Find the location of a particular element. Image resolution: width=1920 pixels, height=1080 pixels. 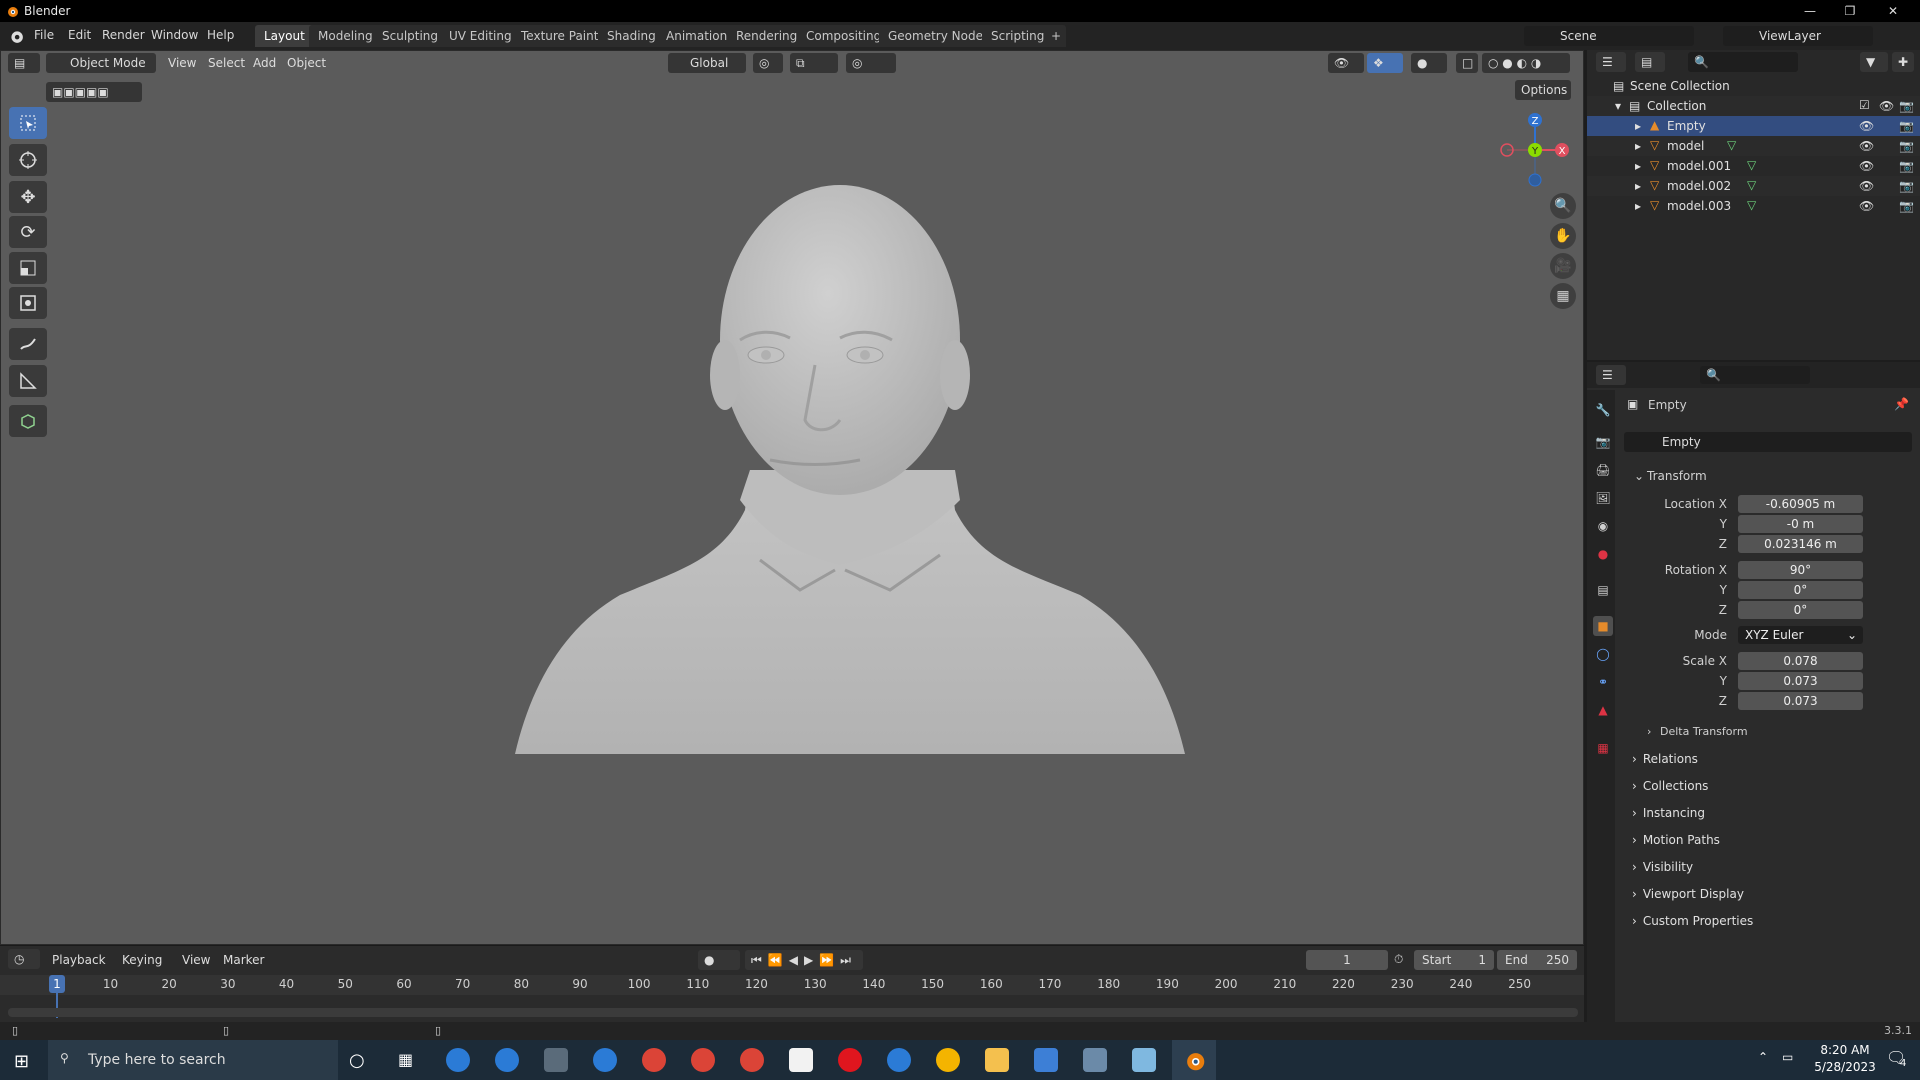

view-layer-selector: ViewLayer is located at coordinates (1798, 36).